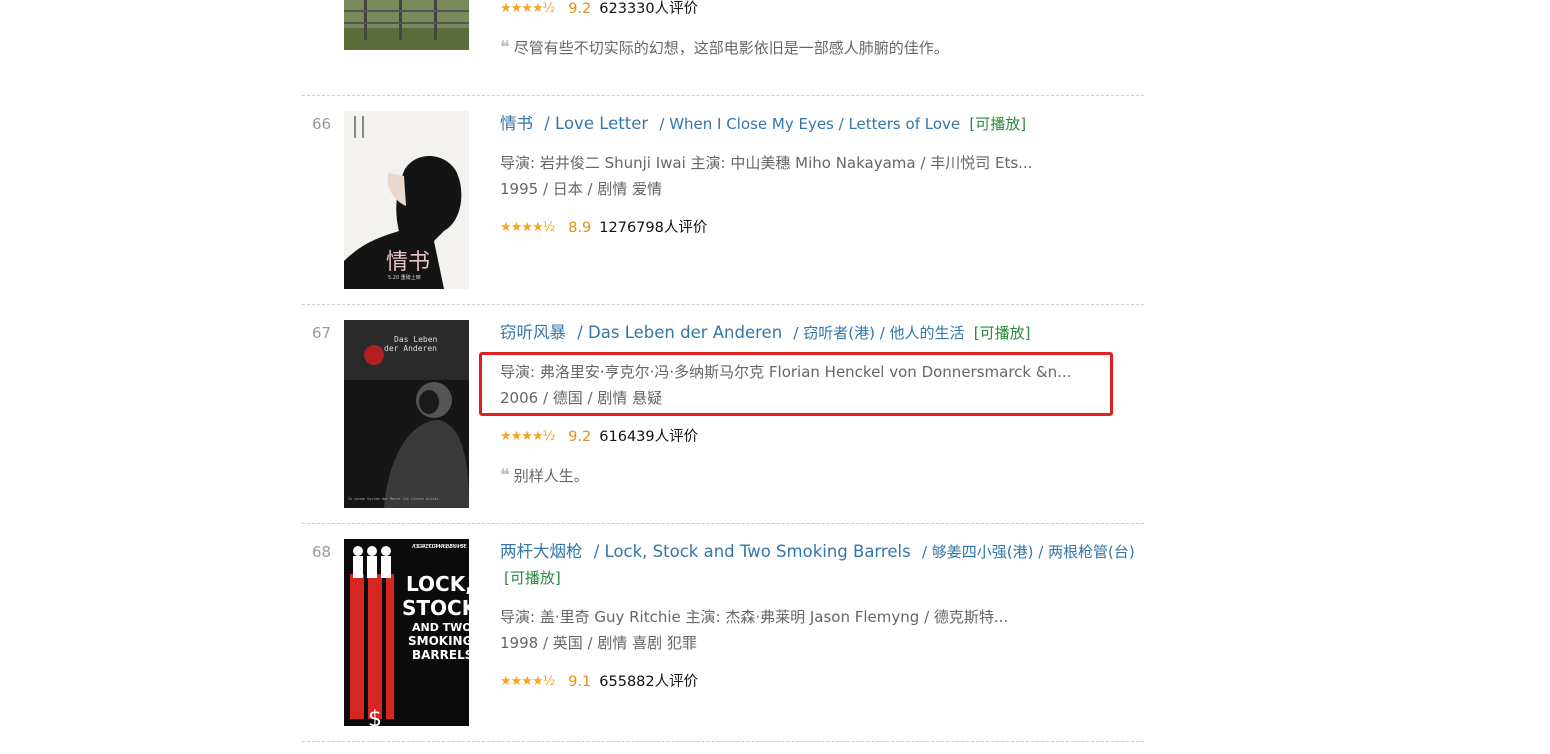 This screenshot has height=754, width=1550. I want to click on rating-score: 9.1, so click(580, 682).